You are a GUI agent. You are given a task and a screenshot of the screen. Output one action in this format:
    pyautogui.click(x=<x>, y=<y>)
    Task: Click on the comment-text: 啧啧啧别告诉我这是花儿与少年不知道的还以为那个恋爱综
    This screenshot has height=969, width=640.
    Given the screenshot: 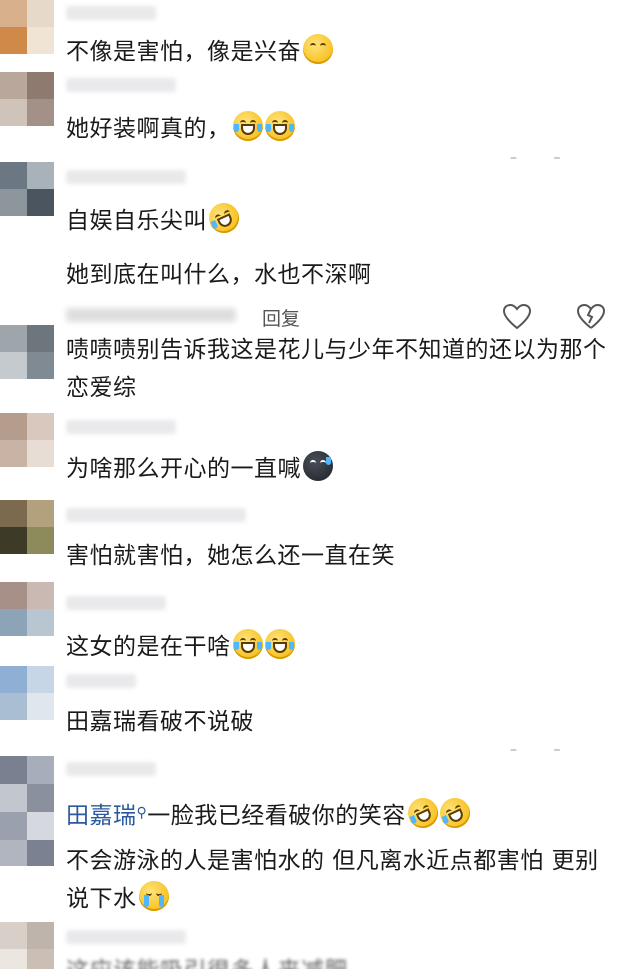 What is the action you would take?
    pyautogui.click(x=346, y=369)
    